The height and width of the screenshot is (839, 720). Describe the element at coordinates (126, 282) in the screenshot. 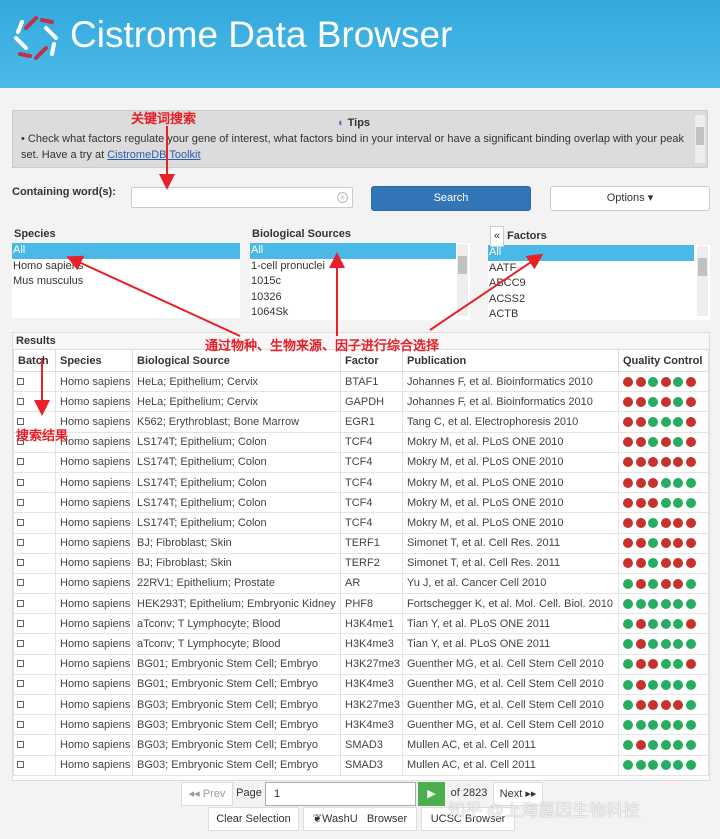

I see `species-item: Mus musculus` at that location.